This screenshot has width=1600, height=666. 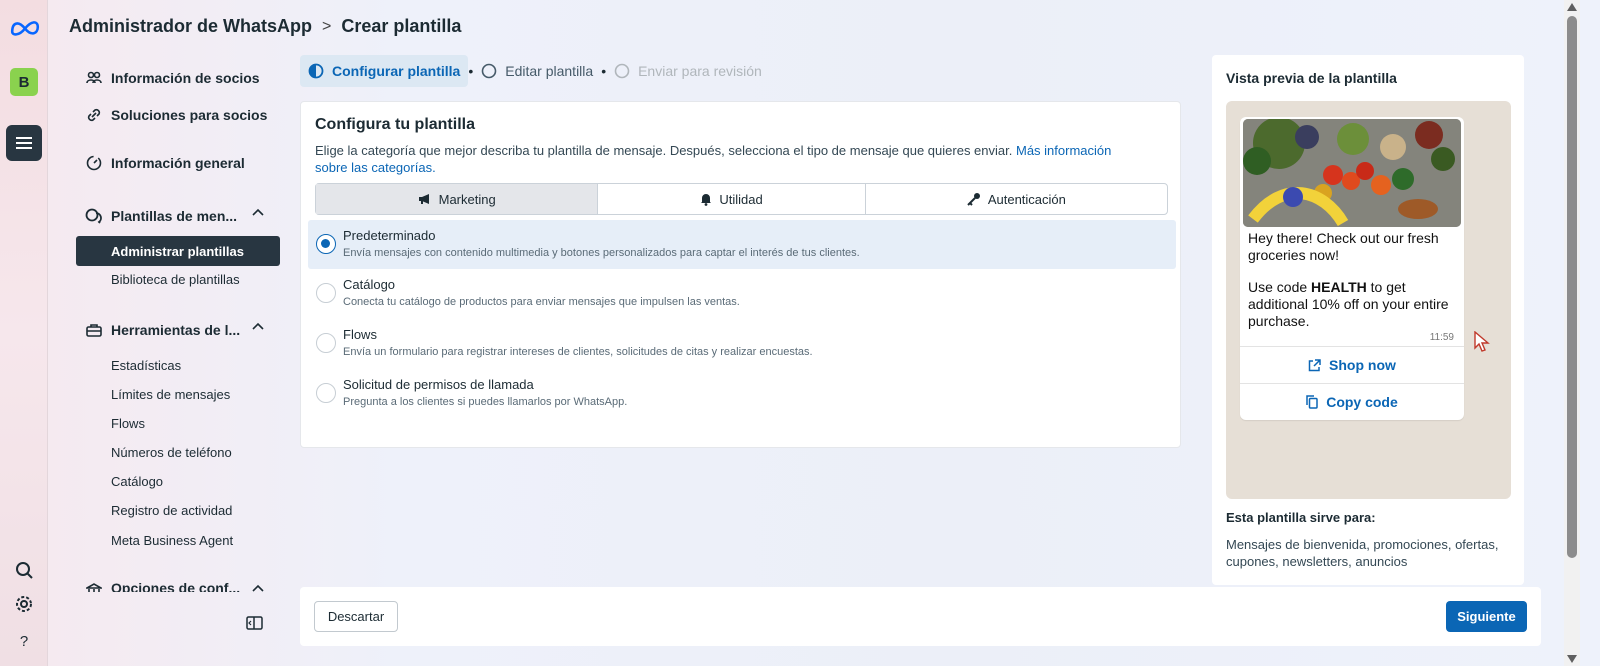 I want to click on use-case-title: Esta plantilla sirve para:, so click(x=1301, y=517).